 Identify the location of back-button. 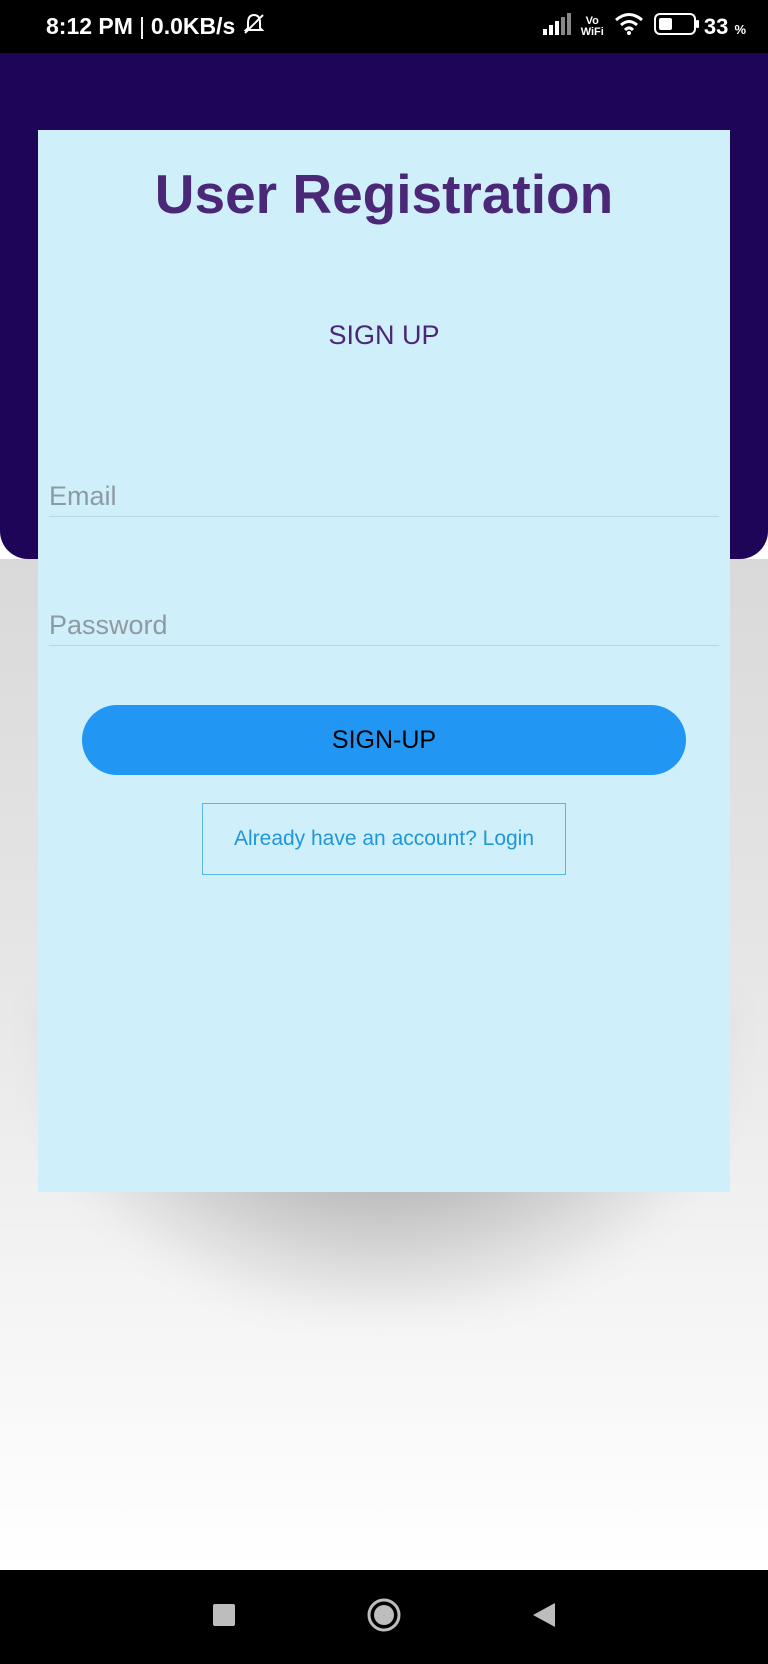
(544, 1617).